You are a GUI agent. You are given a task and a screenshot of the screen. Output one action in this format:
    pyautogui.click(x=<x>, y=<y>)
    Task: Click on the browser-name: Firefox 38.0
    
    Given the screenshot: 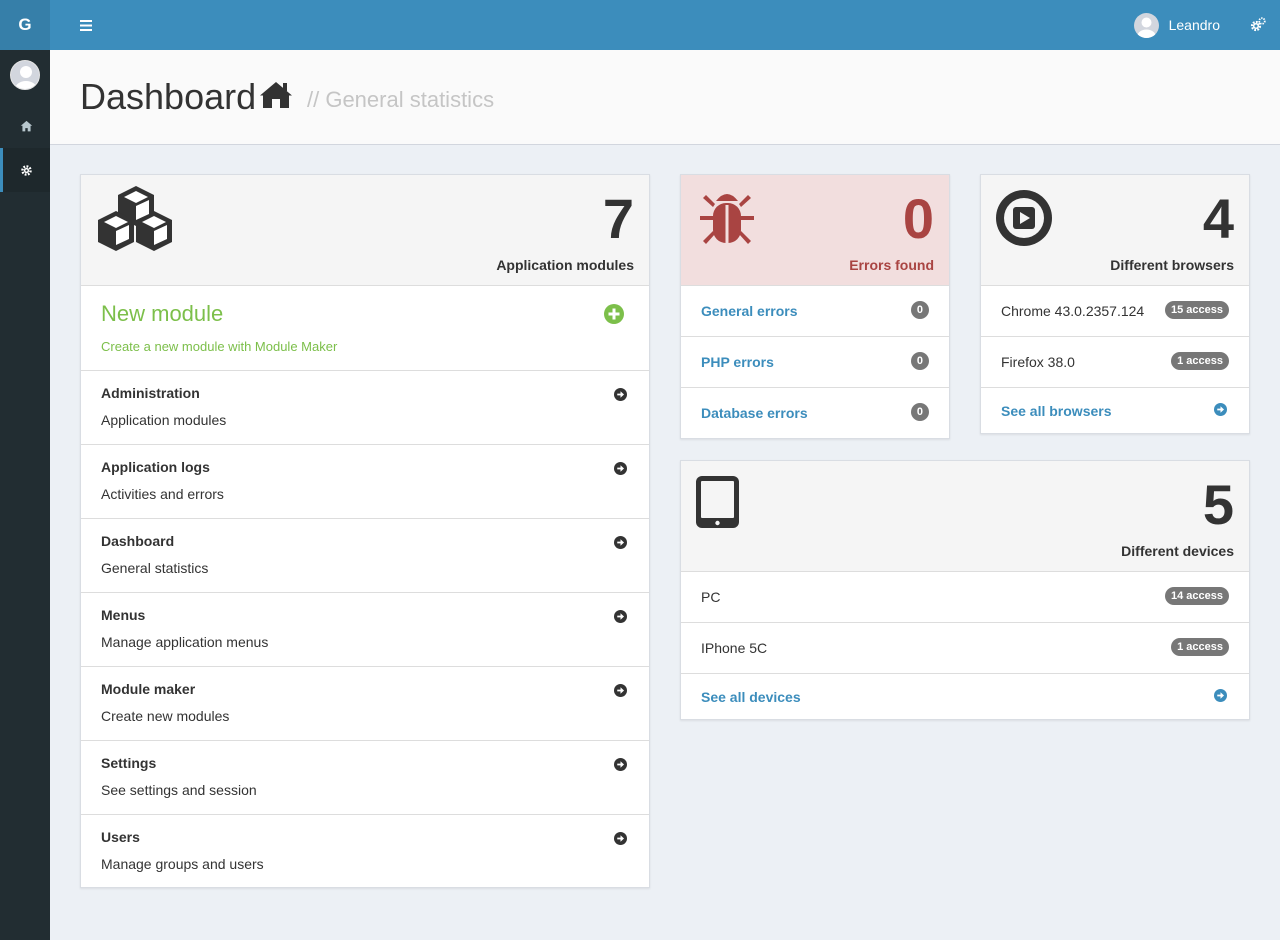 What is the action you would take?
    pyautogui.click(x=1038, y=362)
    